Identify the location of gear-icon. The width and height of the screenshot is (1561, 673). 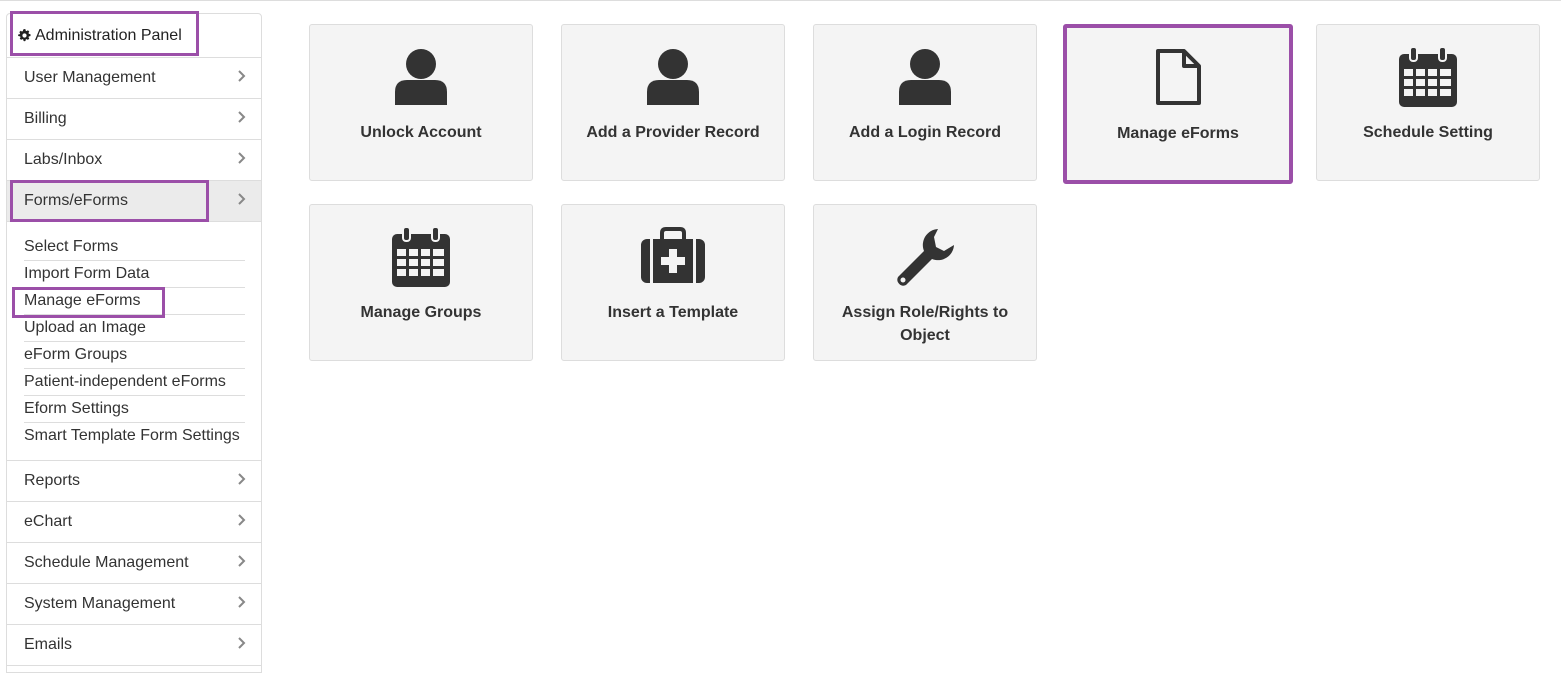
(24, 35).